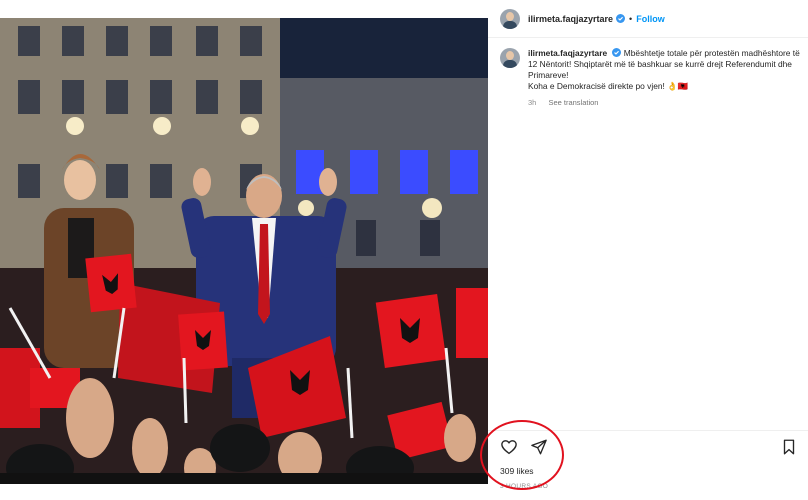 This screenshot has width=808, height=500. I want to click on caption-text-line-2: Koha e Demokracisë direkte po vjen! 👌🇦🇱, so click(608, 86).